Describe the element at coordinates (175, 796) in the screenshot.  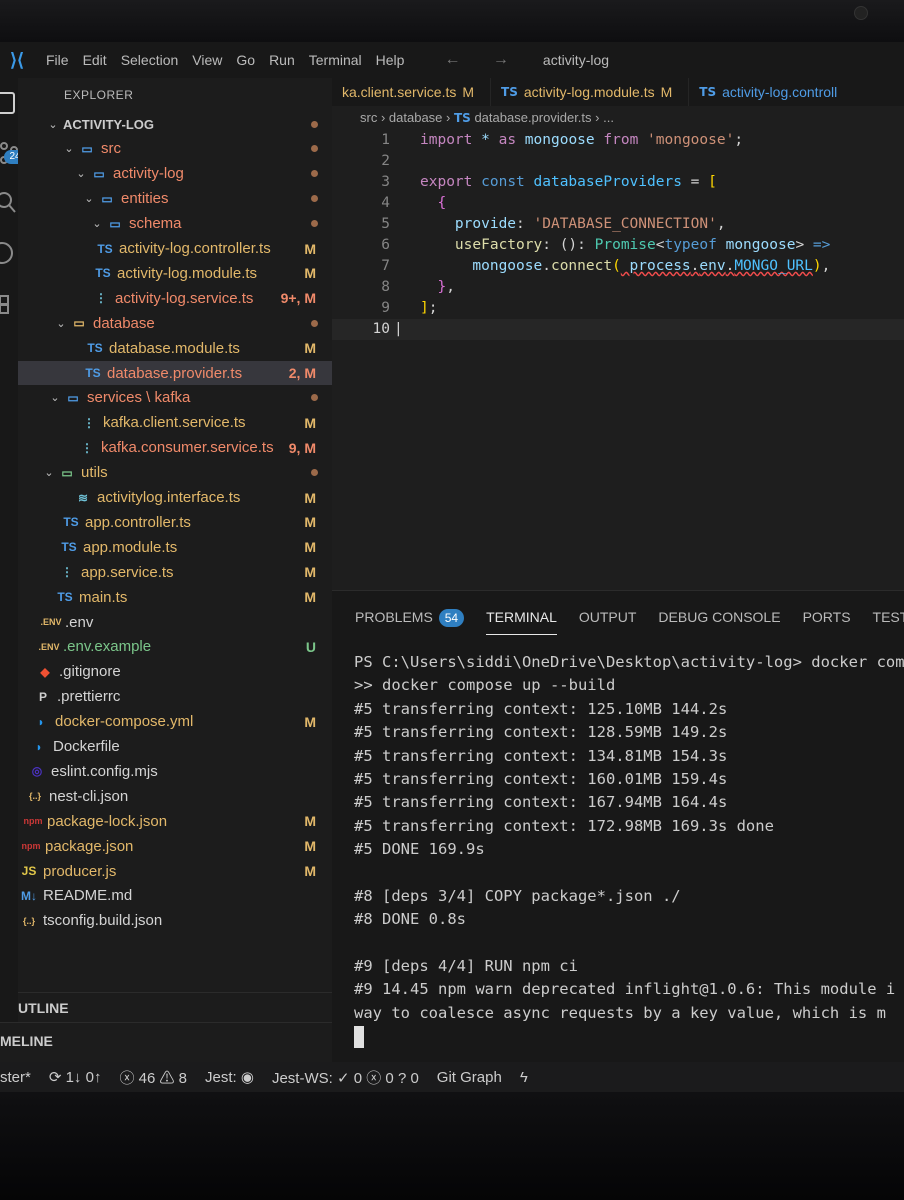
I see `tree-item: {..} nest-cli.json` at that location.